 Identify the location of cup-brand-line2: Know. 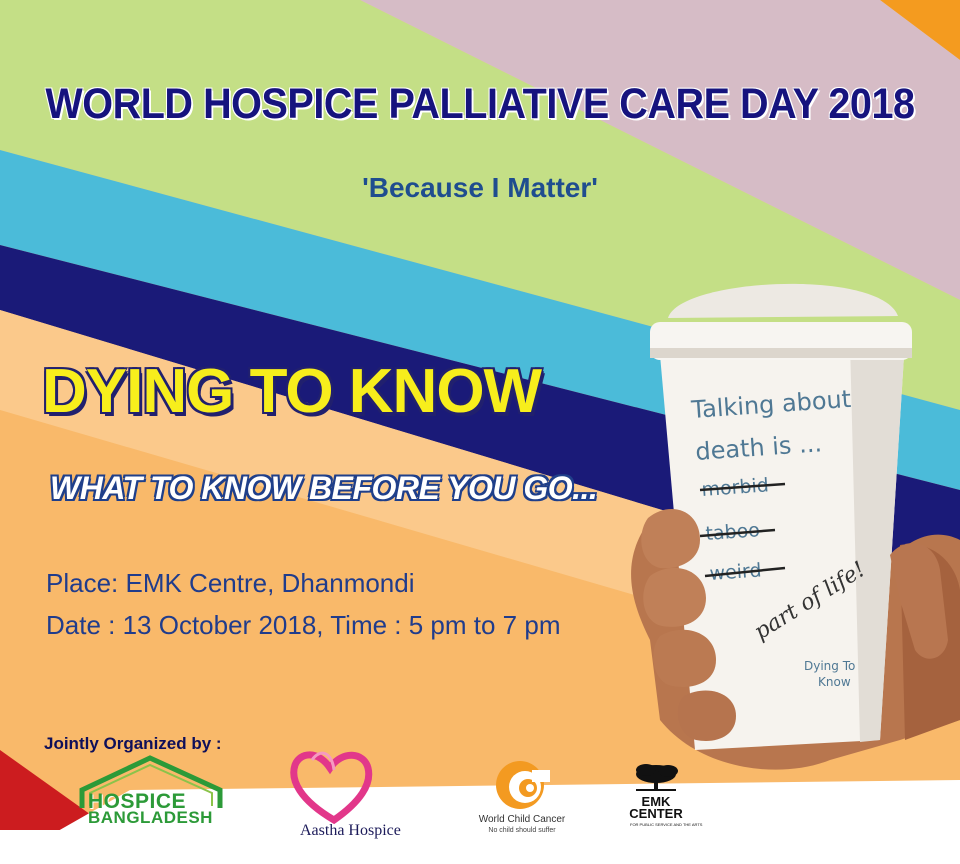
(834, 682).